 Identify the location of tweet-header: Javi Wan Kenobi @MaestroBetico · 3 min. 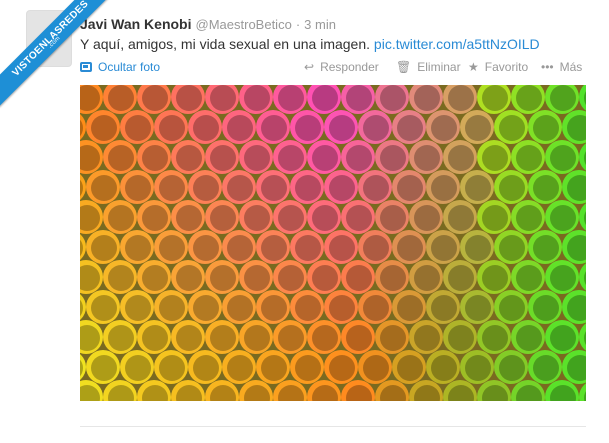
(208, 24).